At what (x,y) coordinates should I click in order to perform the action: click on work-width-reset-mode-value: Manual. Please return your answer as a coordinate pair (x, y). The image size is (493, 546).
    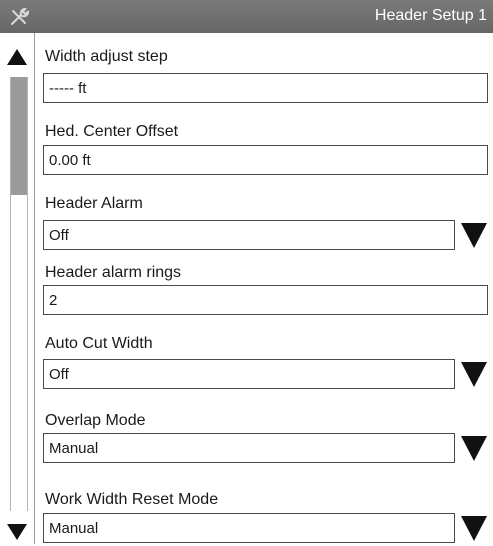
    Looking at the image, I should click on (74, 528).